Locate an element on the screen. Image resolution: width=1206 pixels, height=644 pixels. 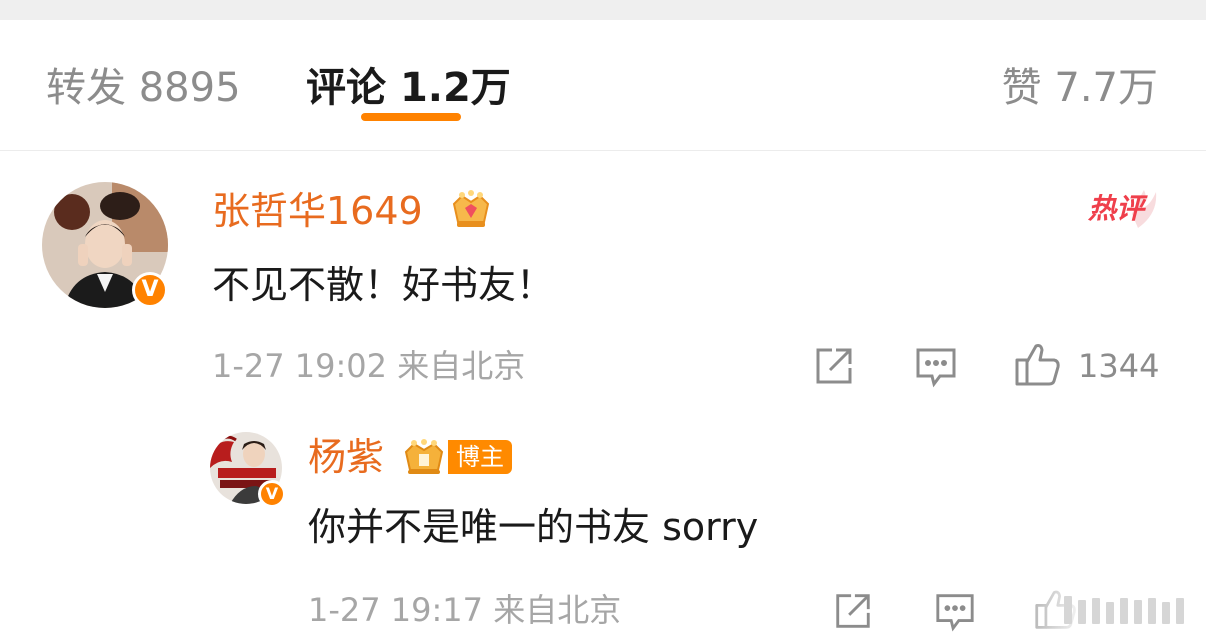
tab-repost-label: 转发 is located at coordinates (86, 88).